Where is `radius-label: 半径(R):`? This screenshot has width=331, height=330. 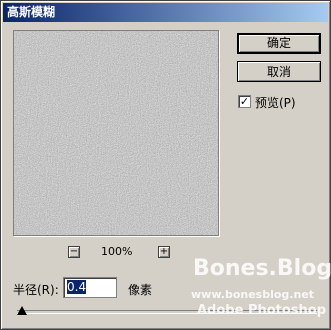
radius-label: 半径(R): is located at coordinates (36, 290).